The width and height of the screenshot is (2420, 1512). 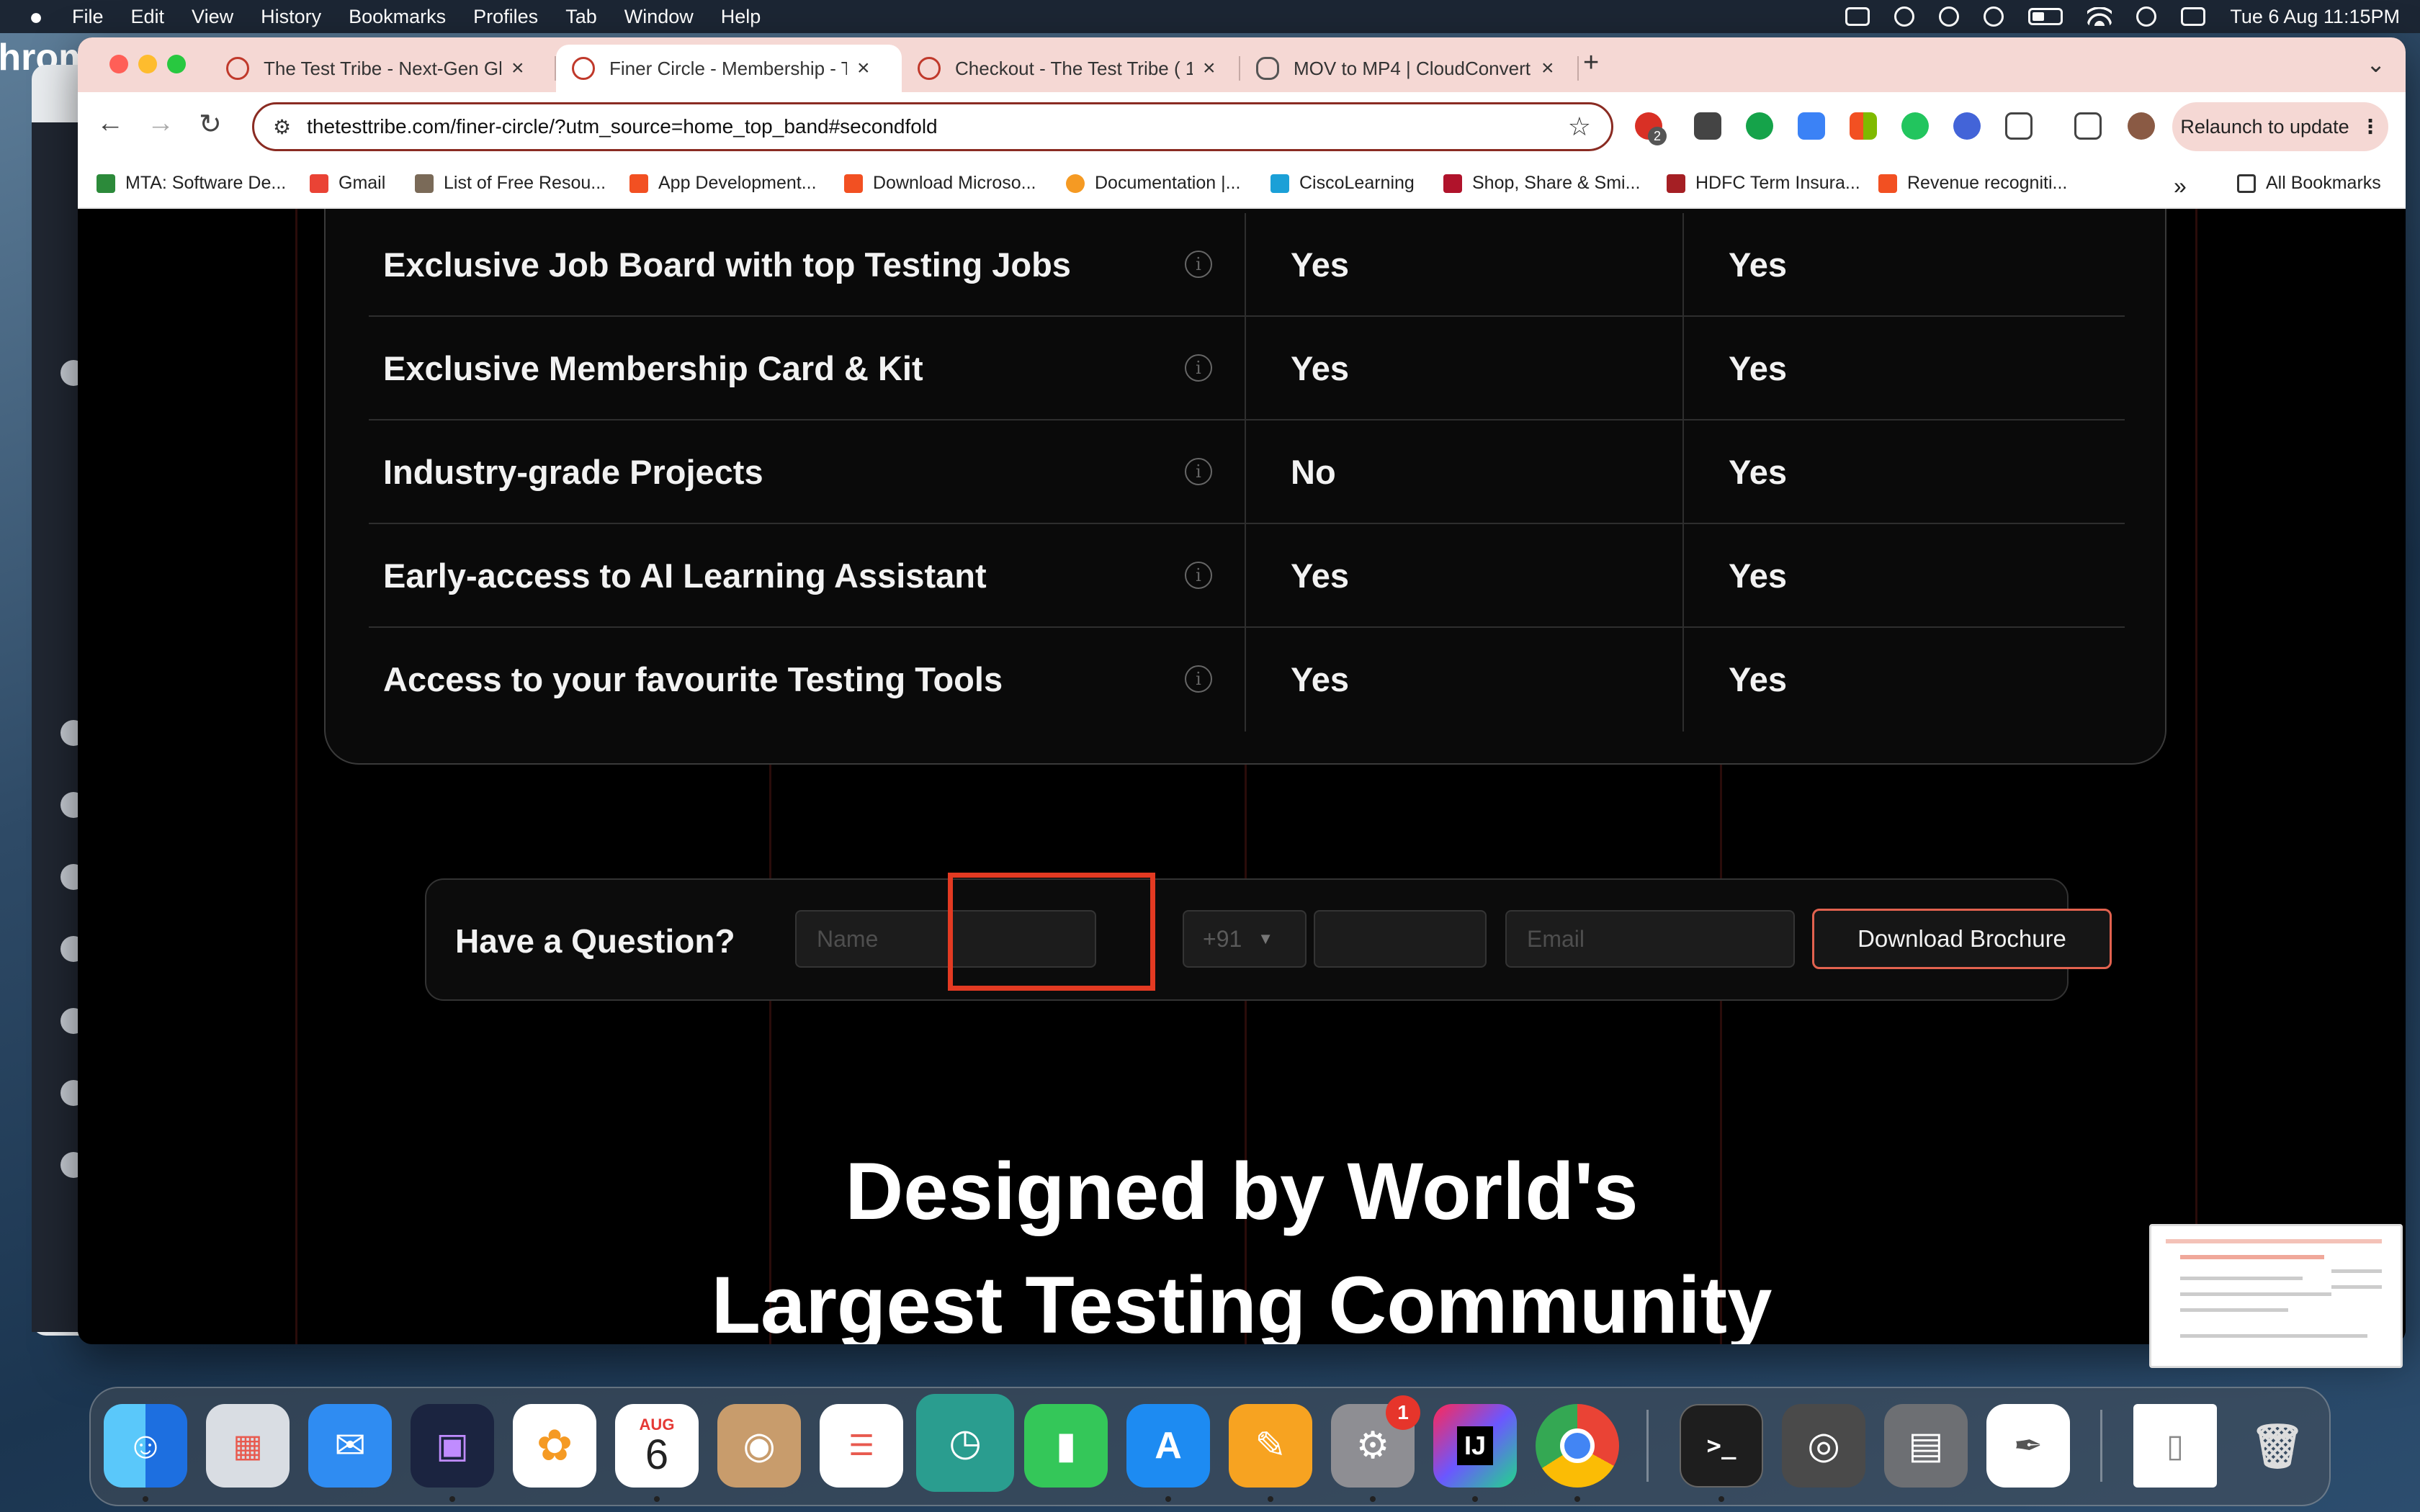 What do you see at coordinates (2175, 1446) in the screenshot?
I see `document-stack-icon: ▯` at bounding box center [2175, 1446].